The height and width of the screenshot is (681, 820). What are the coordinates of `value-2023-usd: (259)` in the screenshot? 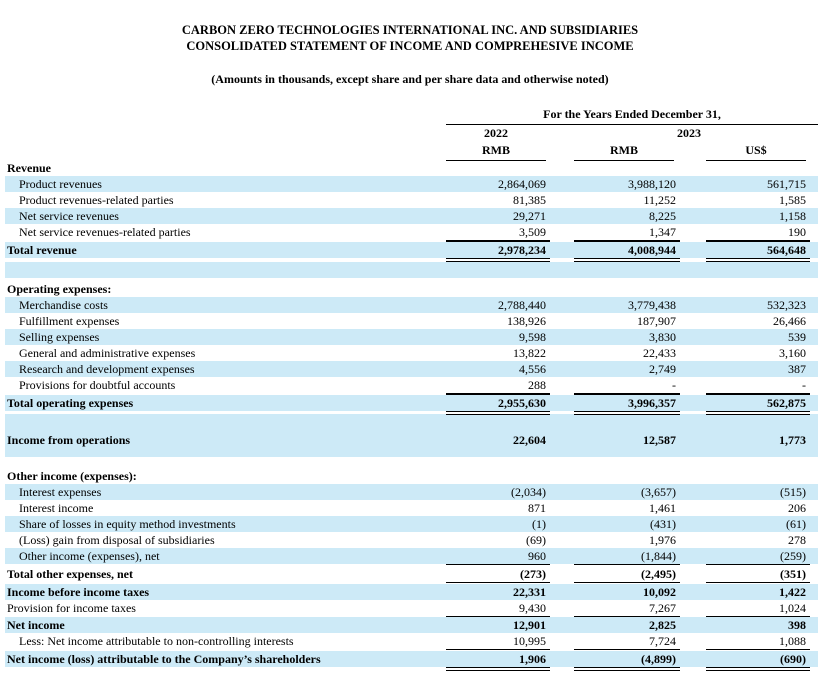 It's located at (793, 556).